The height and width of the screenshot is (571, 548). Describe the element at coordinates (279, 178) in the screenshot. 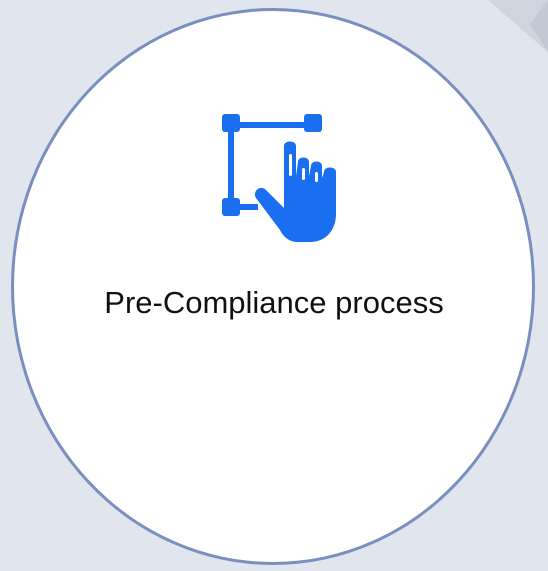

I see `selection-hand-pointer-icon` at that location.